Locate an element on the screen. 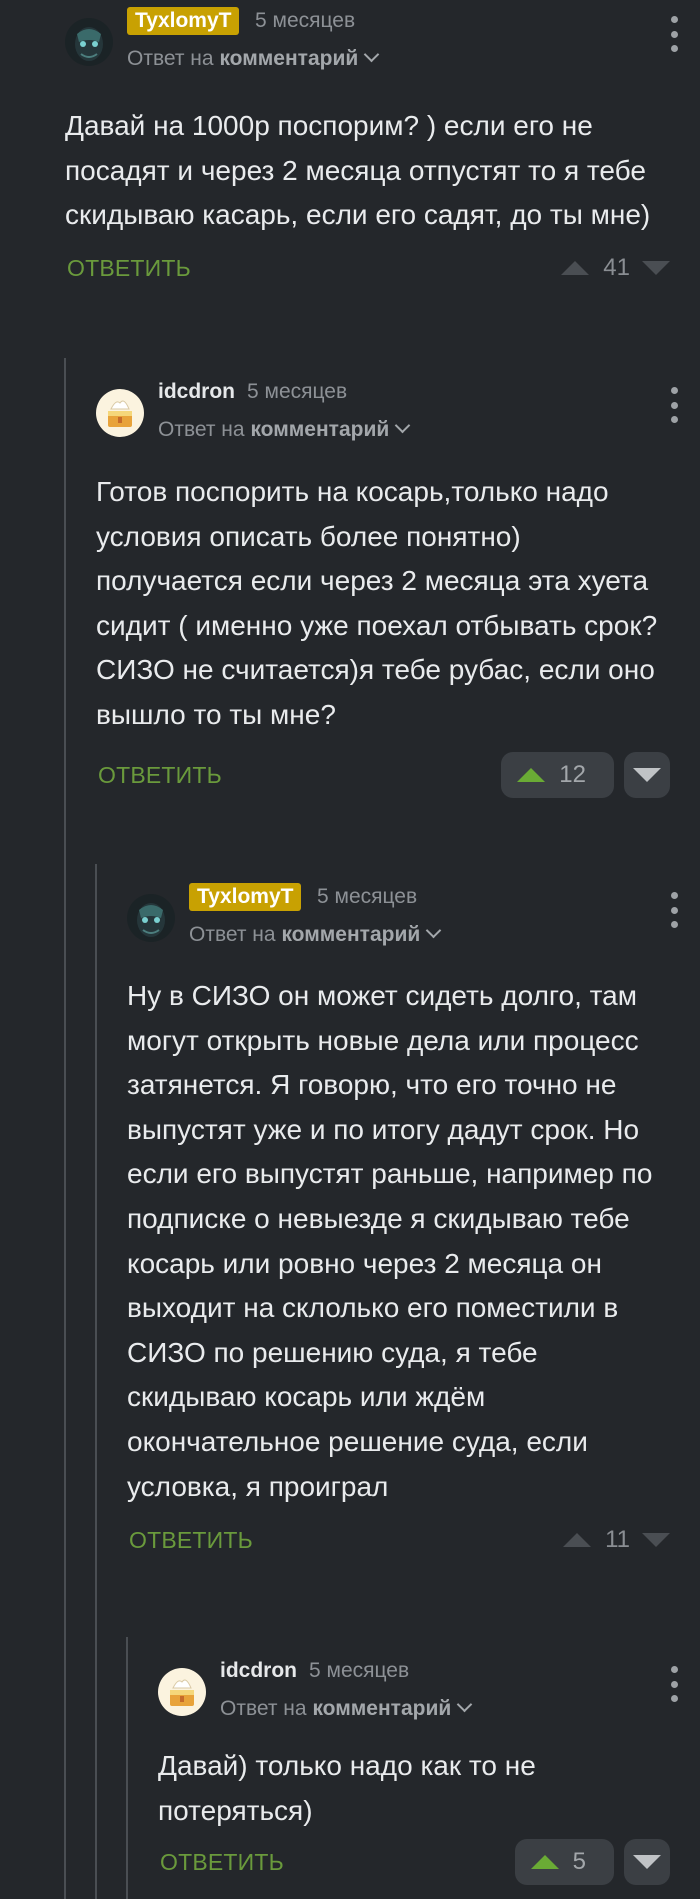  score: 12 is located at coordinates (572, 774).